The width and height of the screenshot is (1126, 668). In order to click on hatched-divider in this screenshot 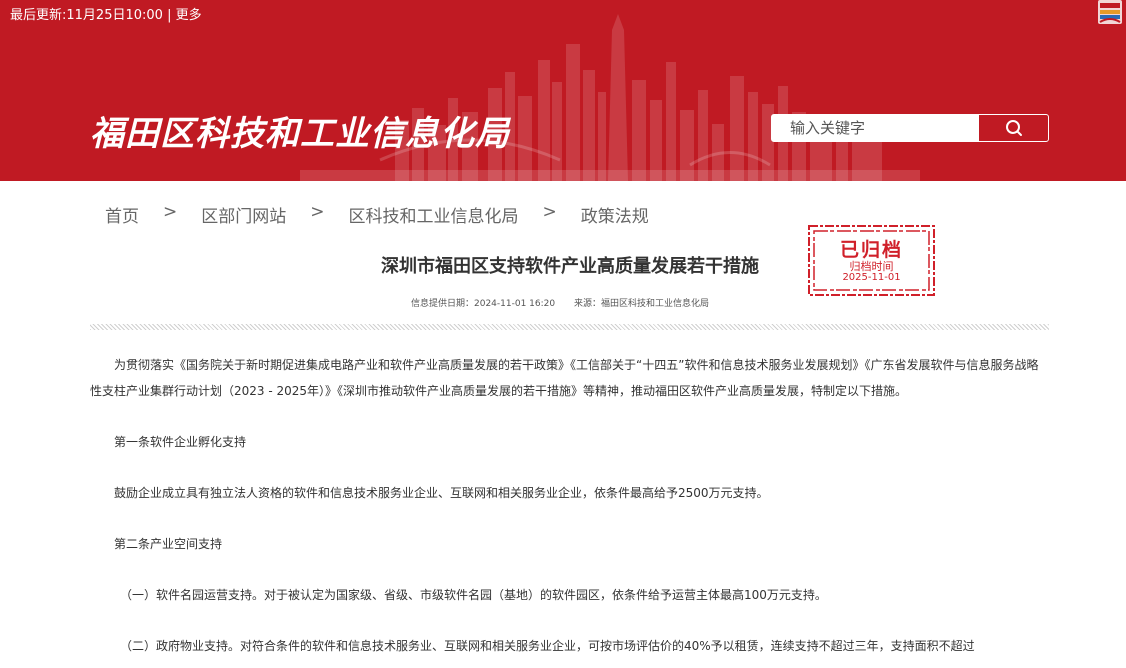, I will do `click(569, 327)`.